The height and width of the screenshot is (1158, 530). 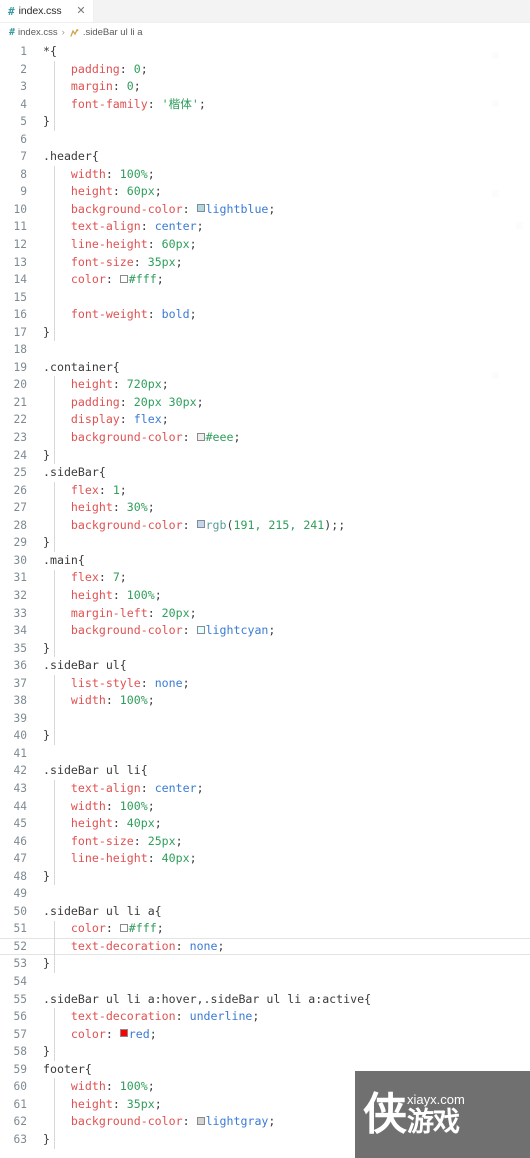 I want to click on code-line: 40}, so click(x=265, y=736).